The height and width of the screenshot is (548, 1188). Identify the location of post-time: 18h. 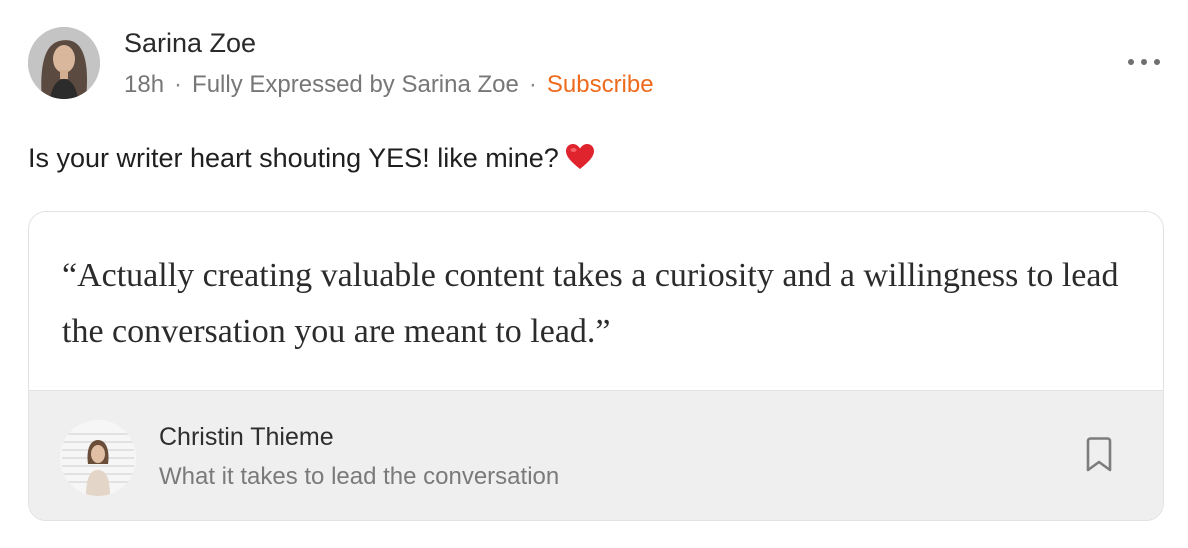
(144, 84).